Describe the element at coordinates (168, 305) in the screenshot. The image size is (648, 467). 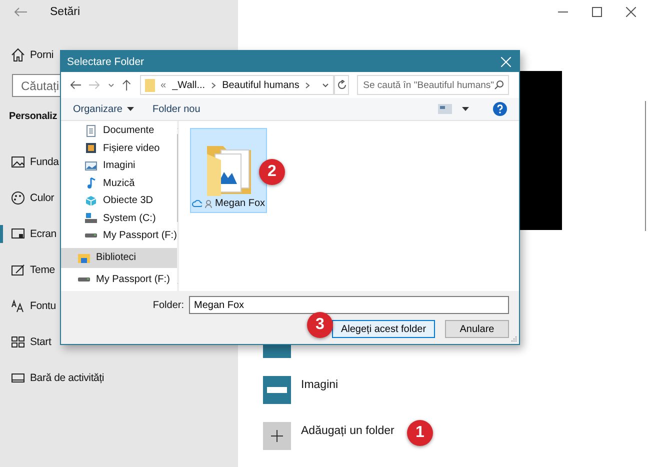
I see `folder-label: Folder:` at that location.